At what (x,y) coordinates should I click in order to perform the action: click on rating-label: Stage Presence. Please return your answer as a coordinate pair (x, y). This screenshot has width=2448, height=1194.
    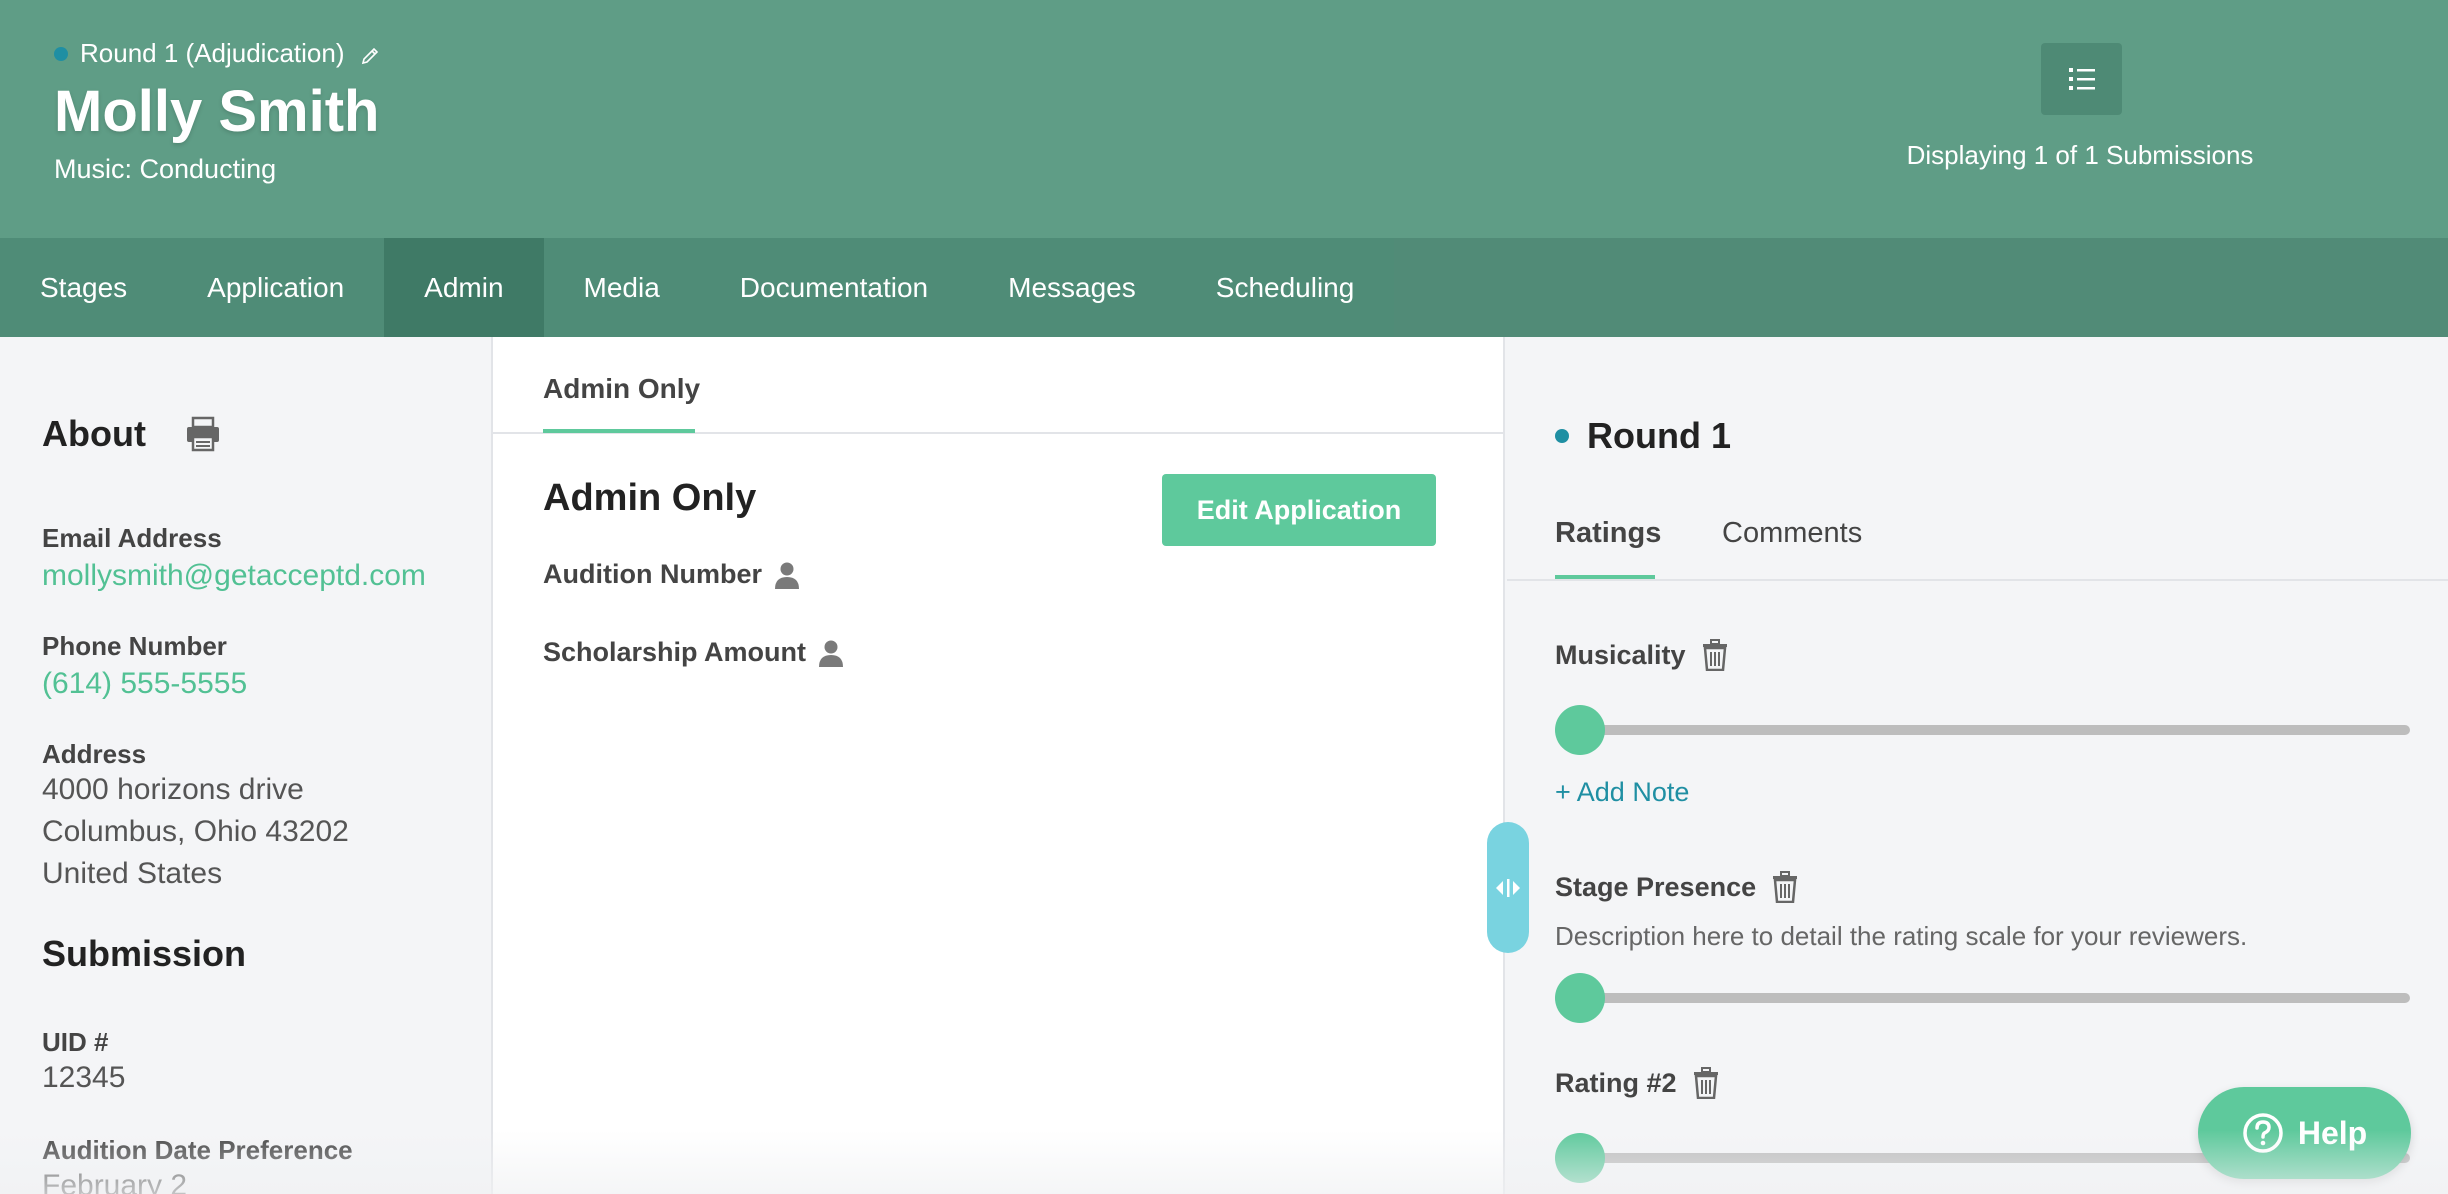
    Looking at the image, I should click on (1656, 886).